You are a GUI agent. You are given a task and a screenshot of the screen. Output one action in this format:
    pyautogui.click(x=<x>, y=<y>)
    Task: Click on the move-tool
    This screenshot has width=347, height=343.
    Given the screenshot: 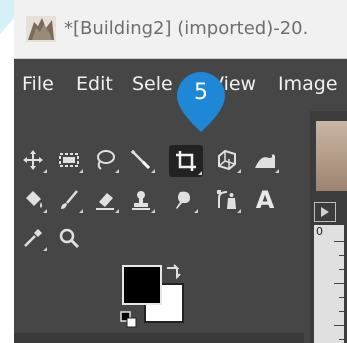 What is the action you would take?
    pyautogui.click(x=33, y=160)
    